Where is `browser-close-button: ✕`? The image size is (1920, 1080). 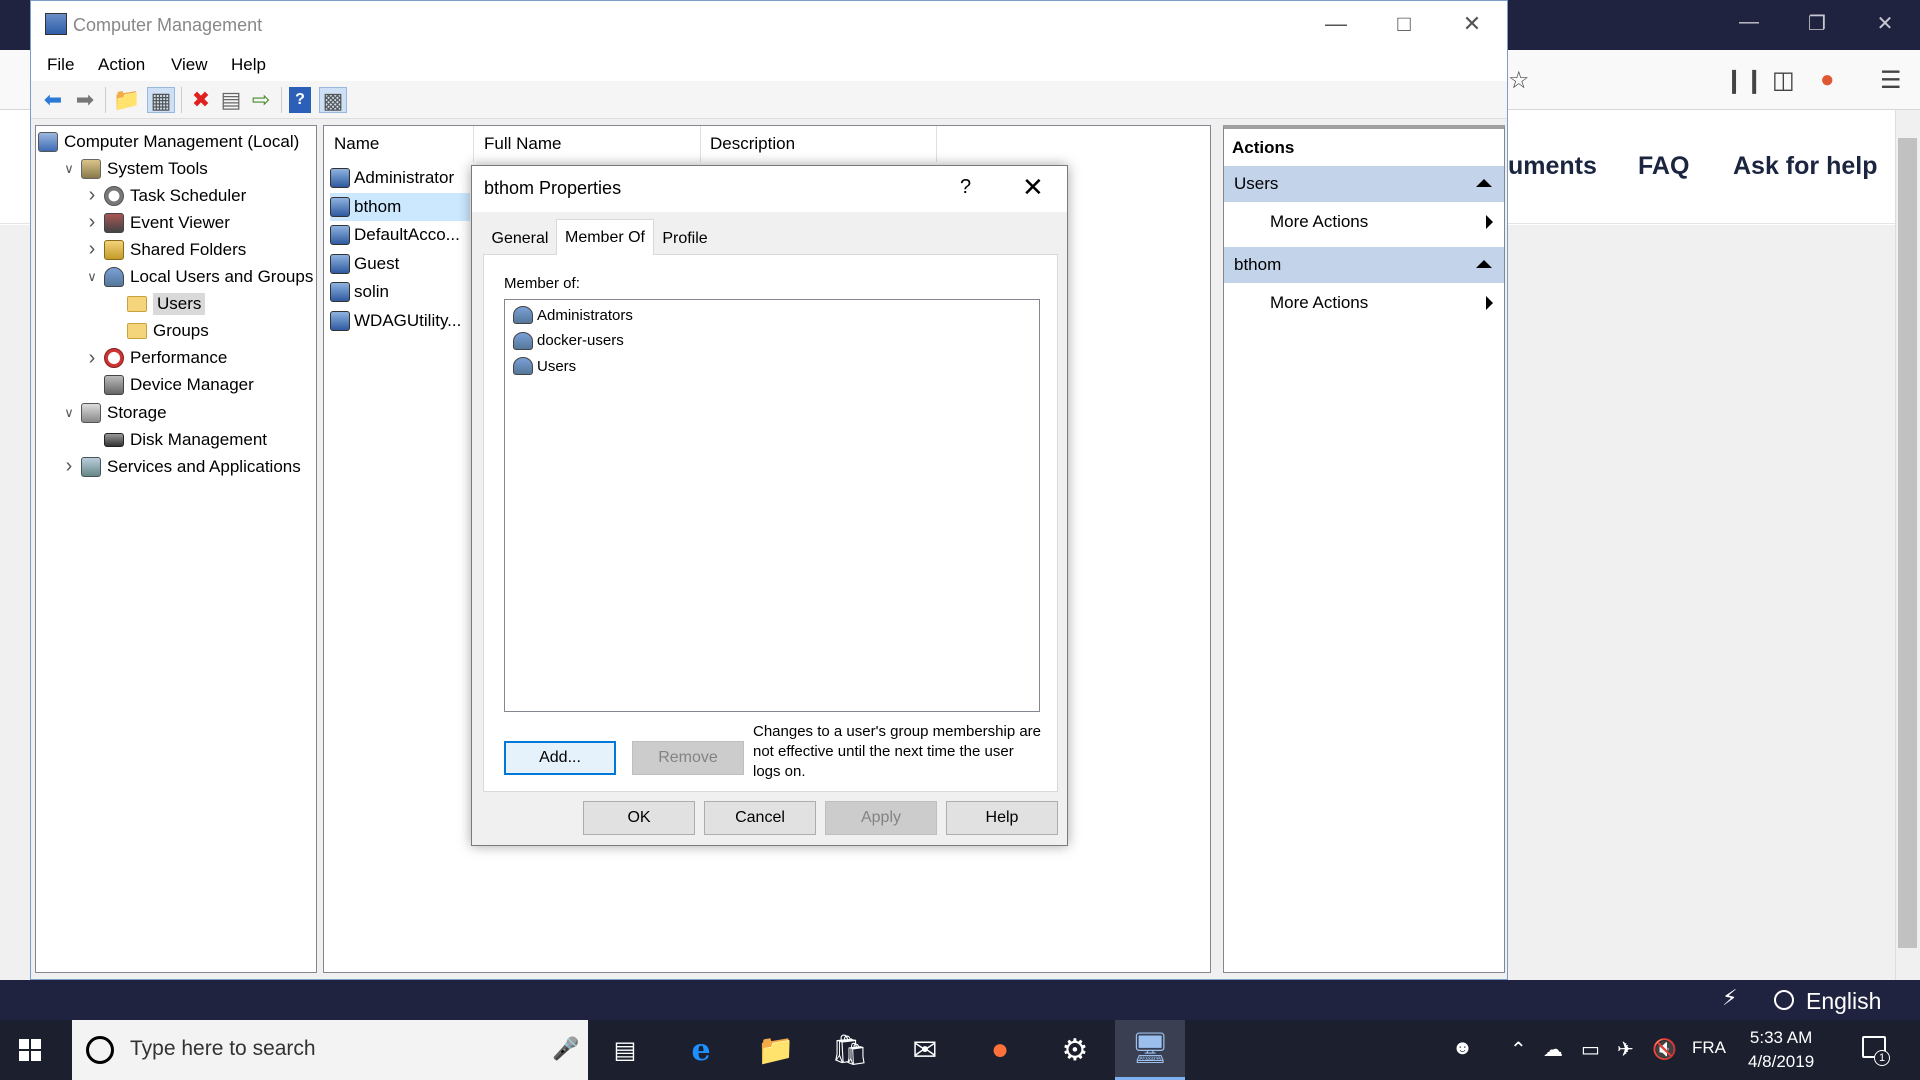
browser-close-button: ✕ is located at coordinates (1885, 23).